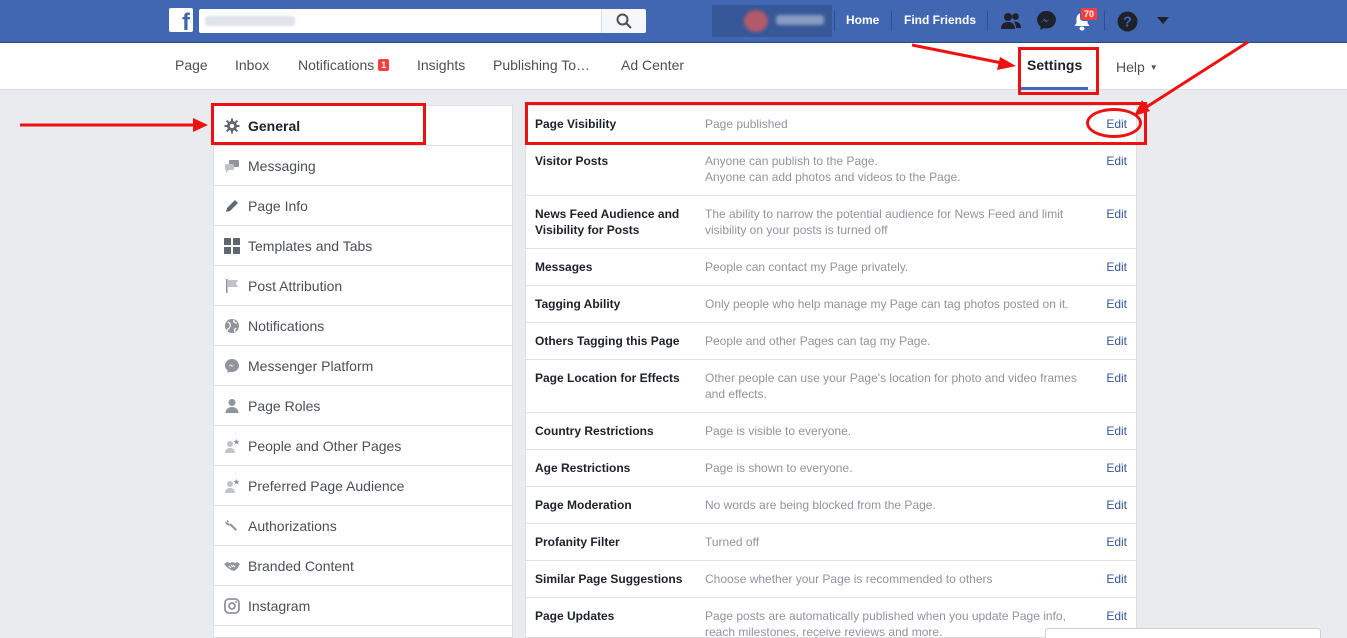 Image resolution: width=1347 pixels, height=638 pixels. I want to click on annotation-box-general, so click(318, 124).